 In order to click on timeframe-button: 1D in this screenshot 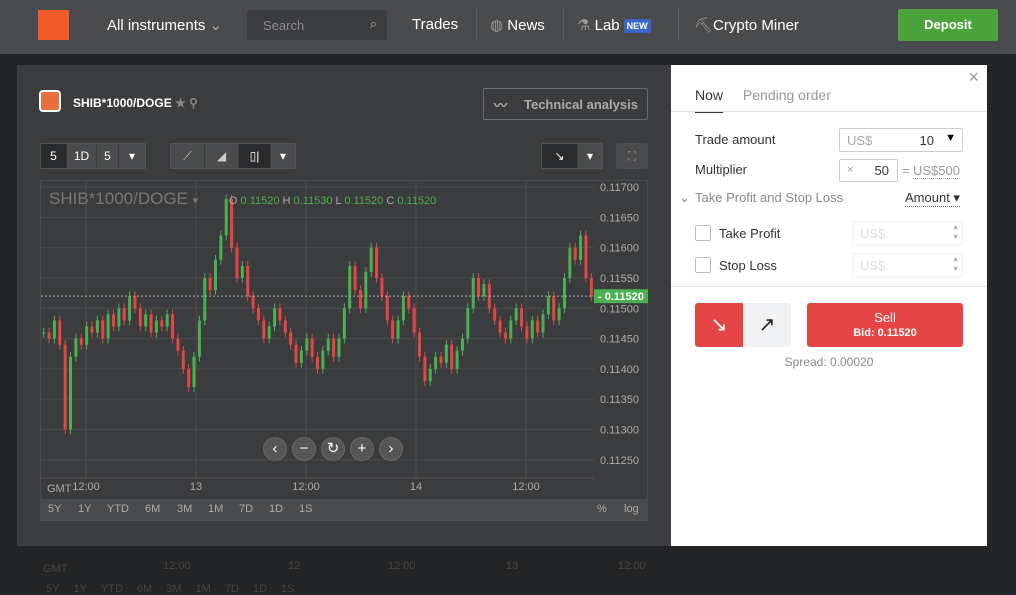, I will do `click(82, 156)`.